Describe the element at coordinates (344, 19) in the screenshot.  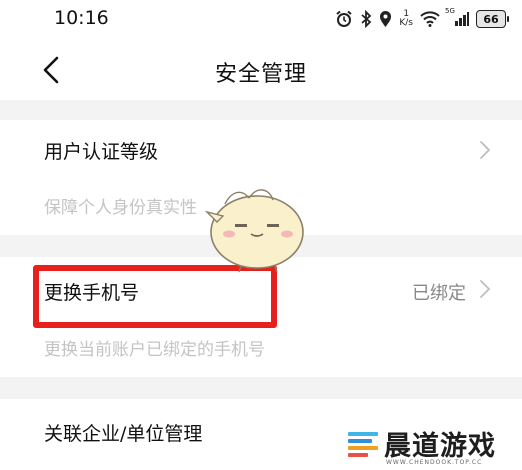
I see `alarm-icon` at that location.